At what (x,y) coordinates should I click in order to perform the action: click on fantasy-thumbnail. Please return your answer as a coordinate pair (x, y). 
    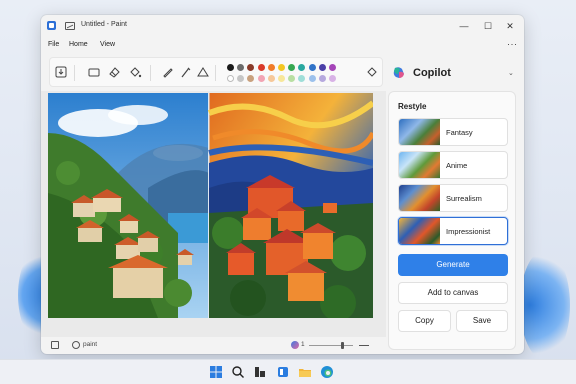
    Looking at the image, I should click on (419, 132).